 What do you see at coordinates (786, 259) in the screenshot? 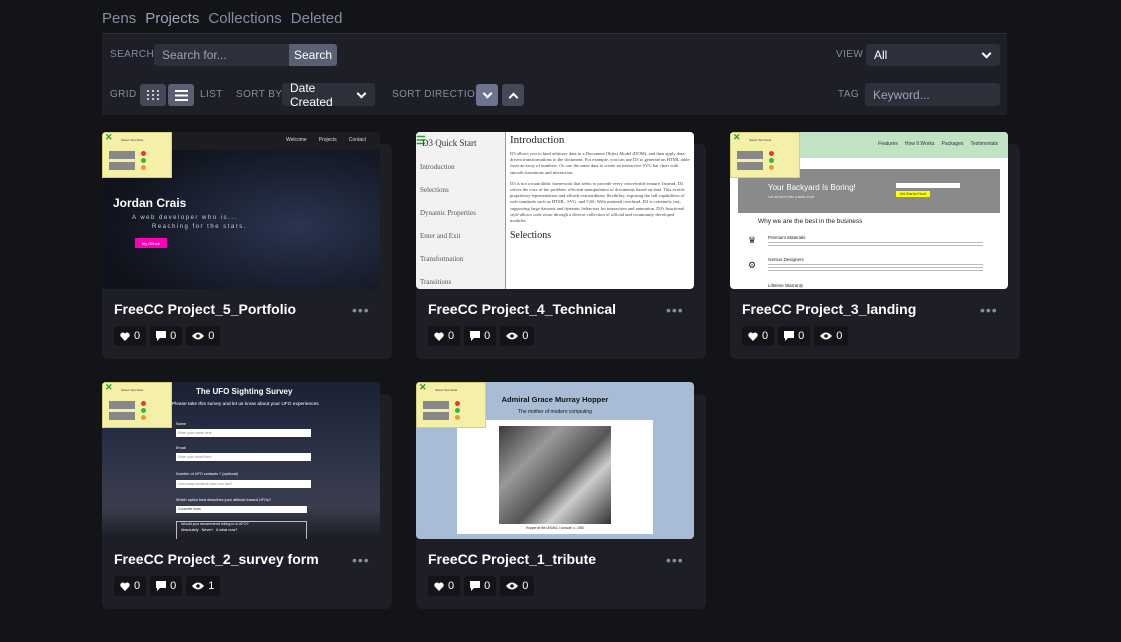
I see `preview-feature-title: Genius Designers` at bounding box center [786, 259].